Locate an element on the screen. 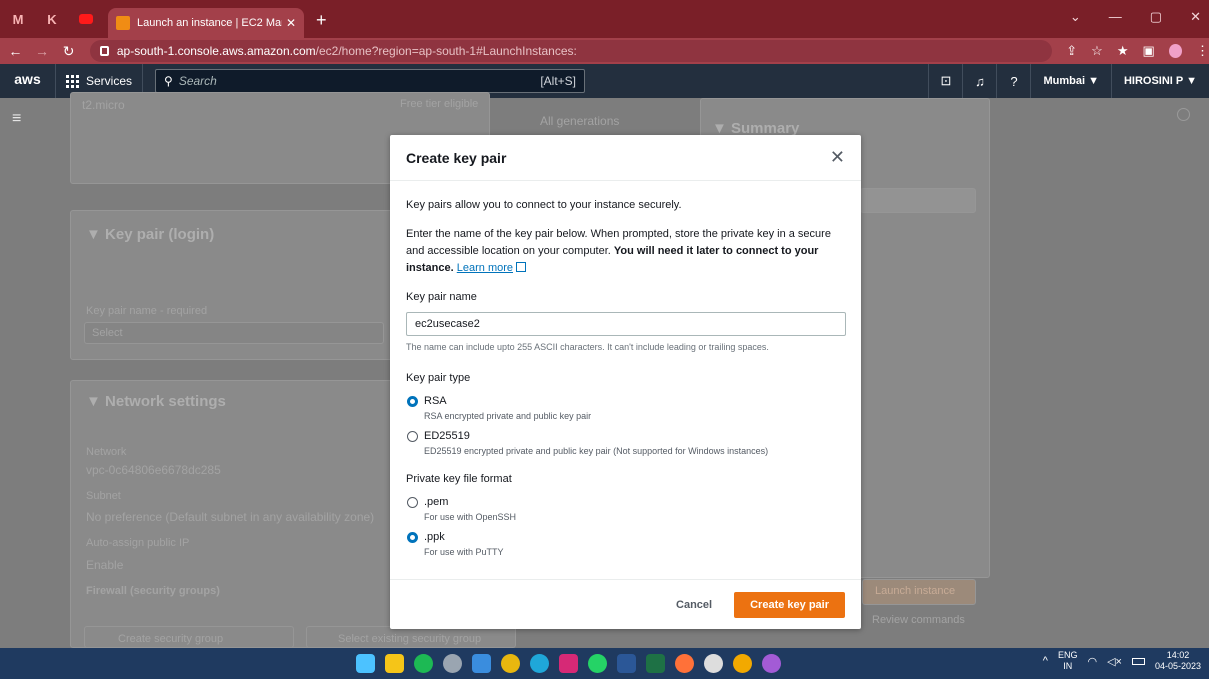  youtube-icon is located at coordinates (86, 19).